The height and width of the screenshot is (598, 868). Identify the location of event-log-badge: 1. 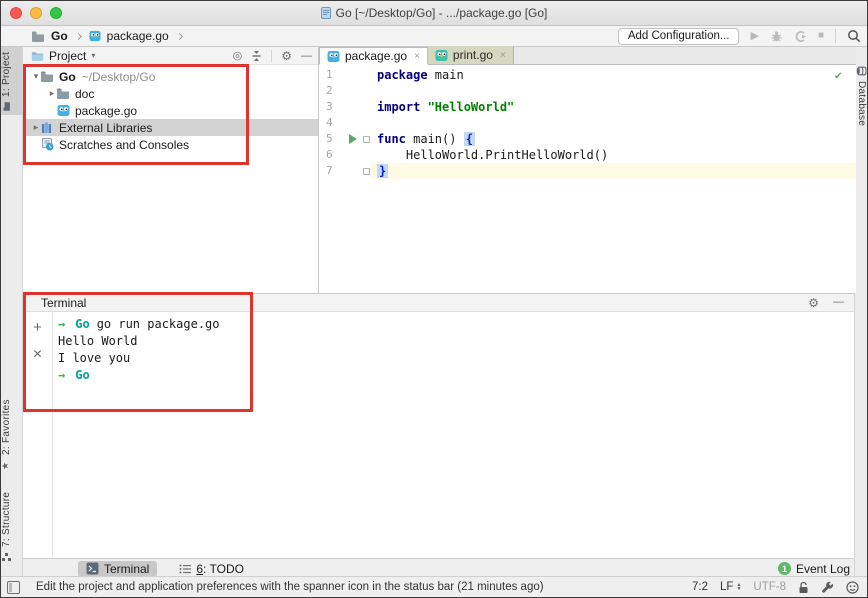
(784, 568).